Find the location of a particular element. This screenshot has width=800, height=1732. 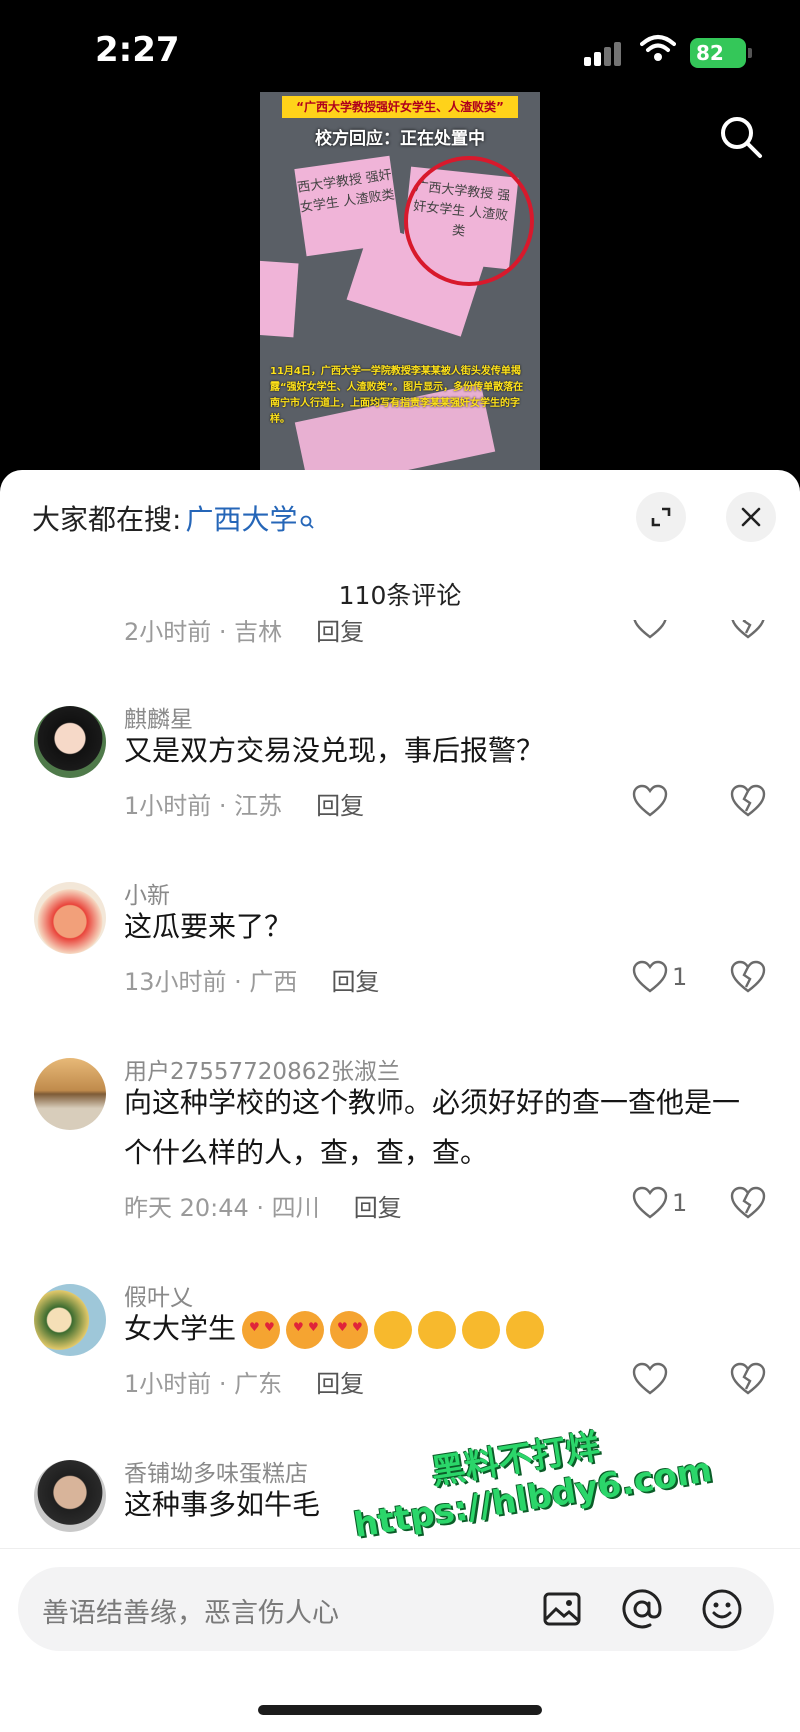

wifi-icon is located at coordinates (658, 48).